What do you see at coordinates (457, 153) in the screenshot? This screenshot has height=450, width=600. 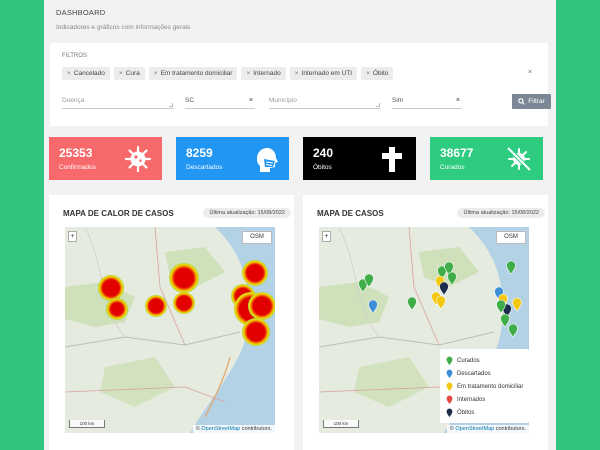 I see `stat-value: 38677` at bounding box center [457, 153].